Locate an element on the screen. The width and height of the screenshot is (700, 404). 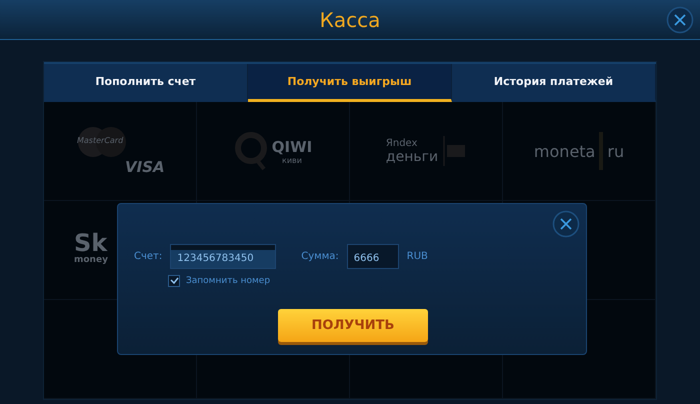
payment-tile: moneta ru is located at coordinates (579, 151).